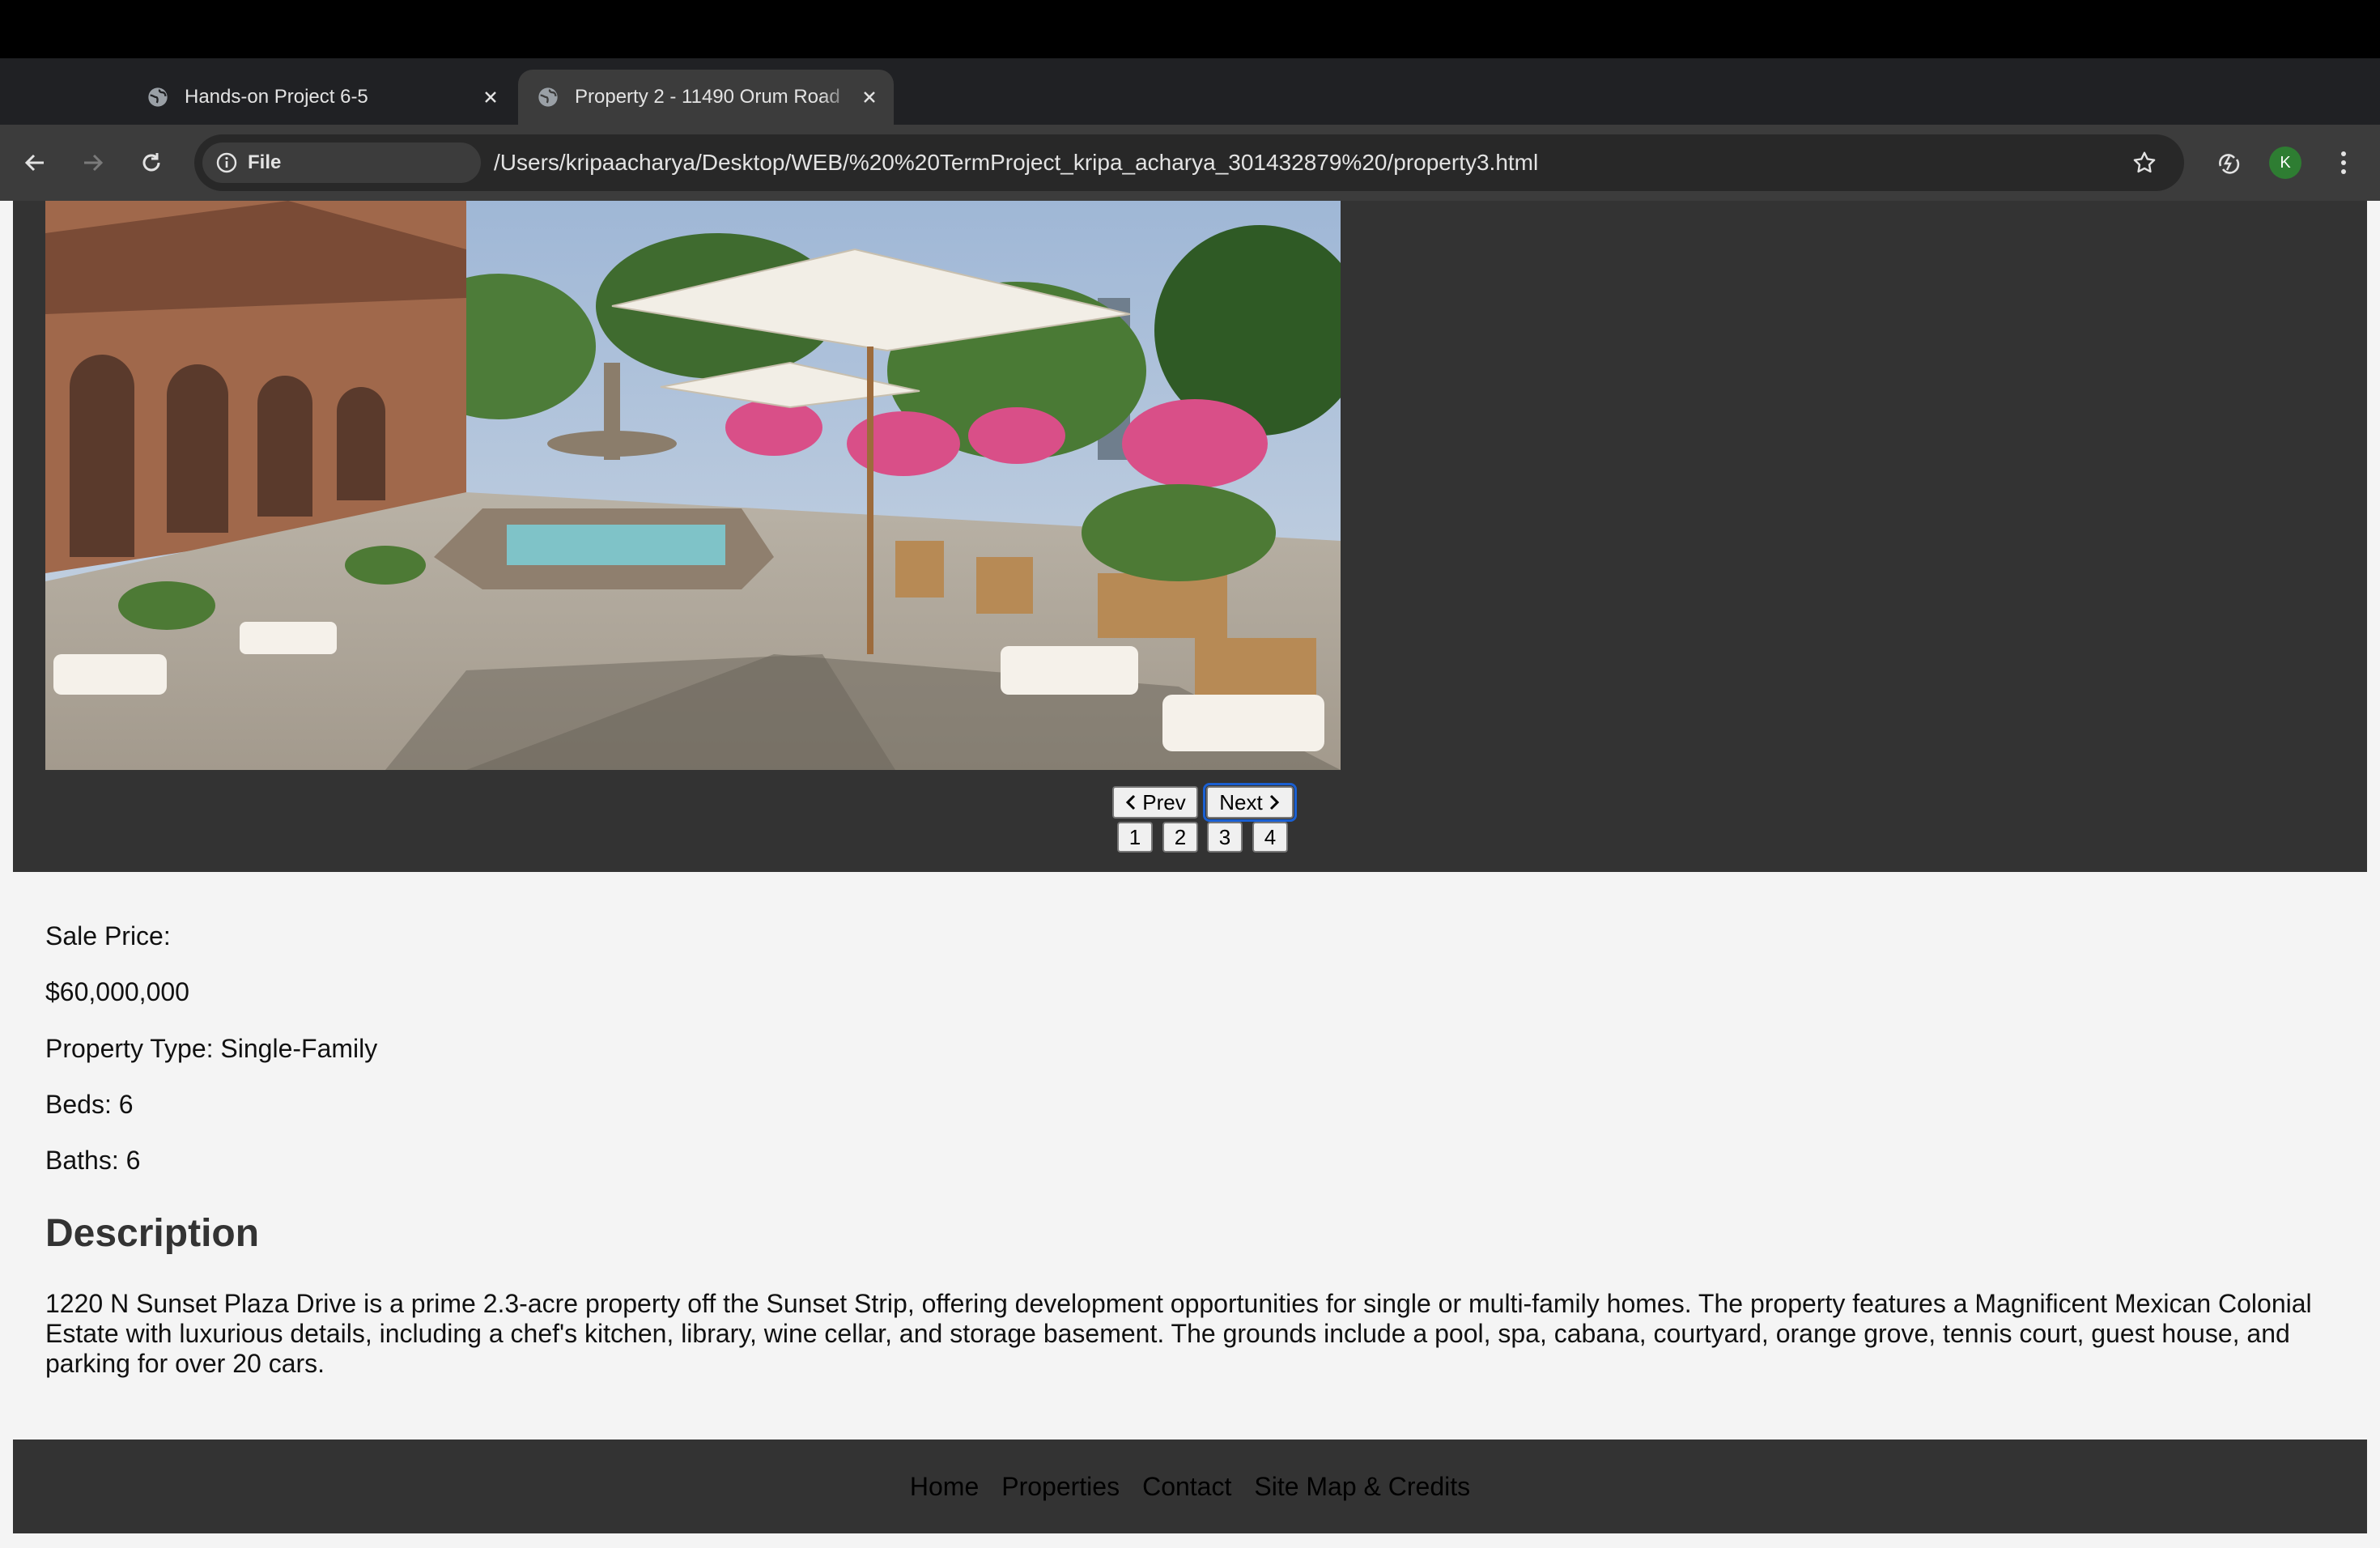  Describe the element at coordinates (2228, 162) in the screenshot. I see `performance-icon` at that location.